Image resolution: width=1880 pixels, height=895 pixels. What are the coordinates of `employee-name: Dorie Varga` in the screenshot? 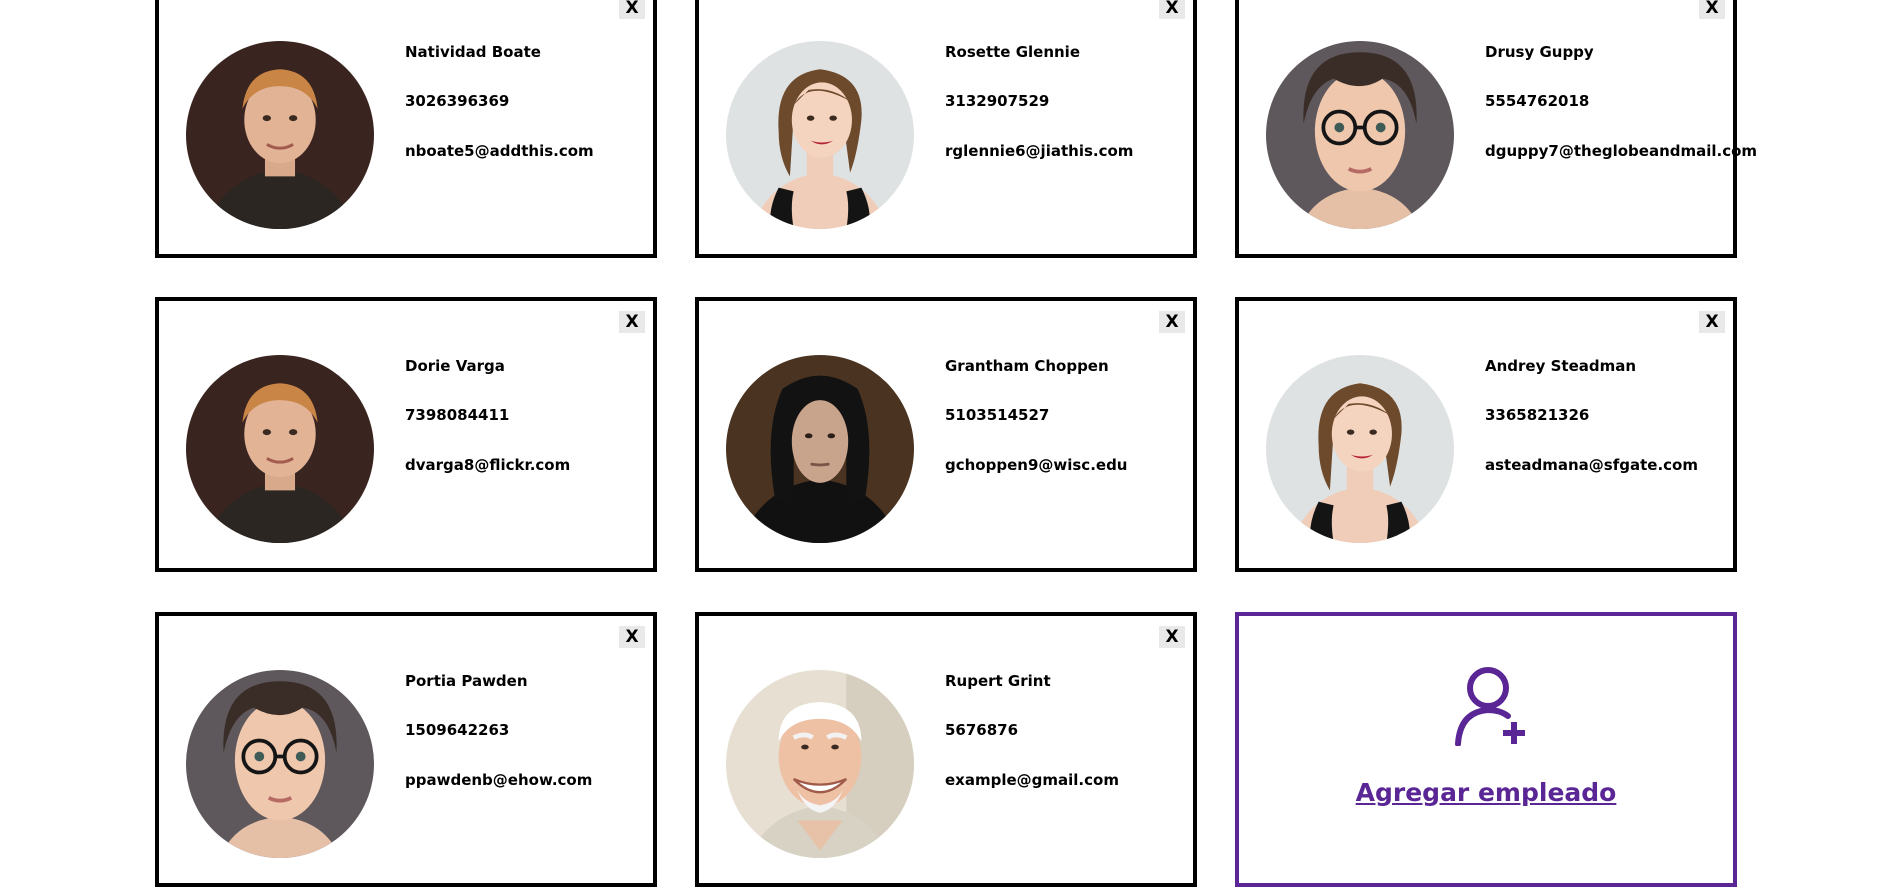 It's located at (455, 366).